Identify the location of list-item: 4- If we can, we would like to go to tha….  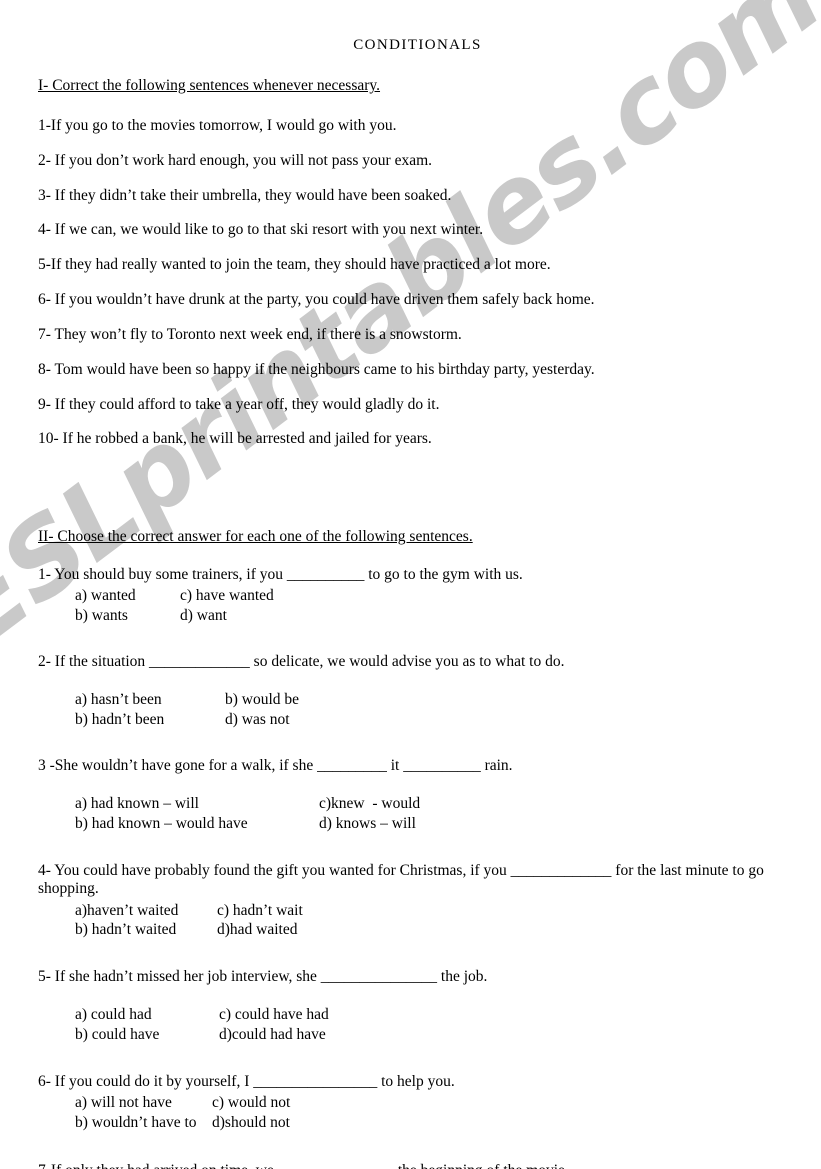
(261, 230).